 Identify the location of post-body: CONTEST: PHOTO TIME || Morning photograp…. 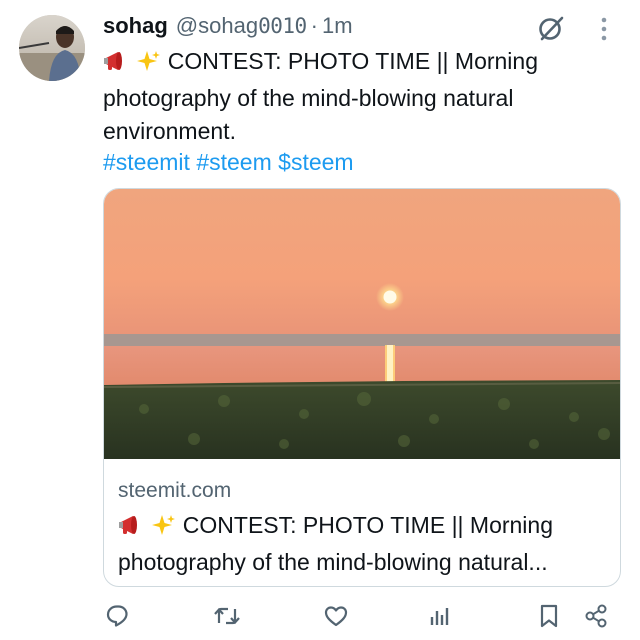
(321, 96).